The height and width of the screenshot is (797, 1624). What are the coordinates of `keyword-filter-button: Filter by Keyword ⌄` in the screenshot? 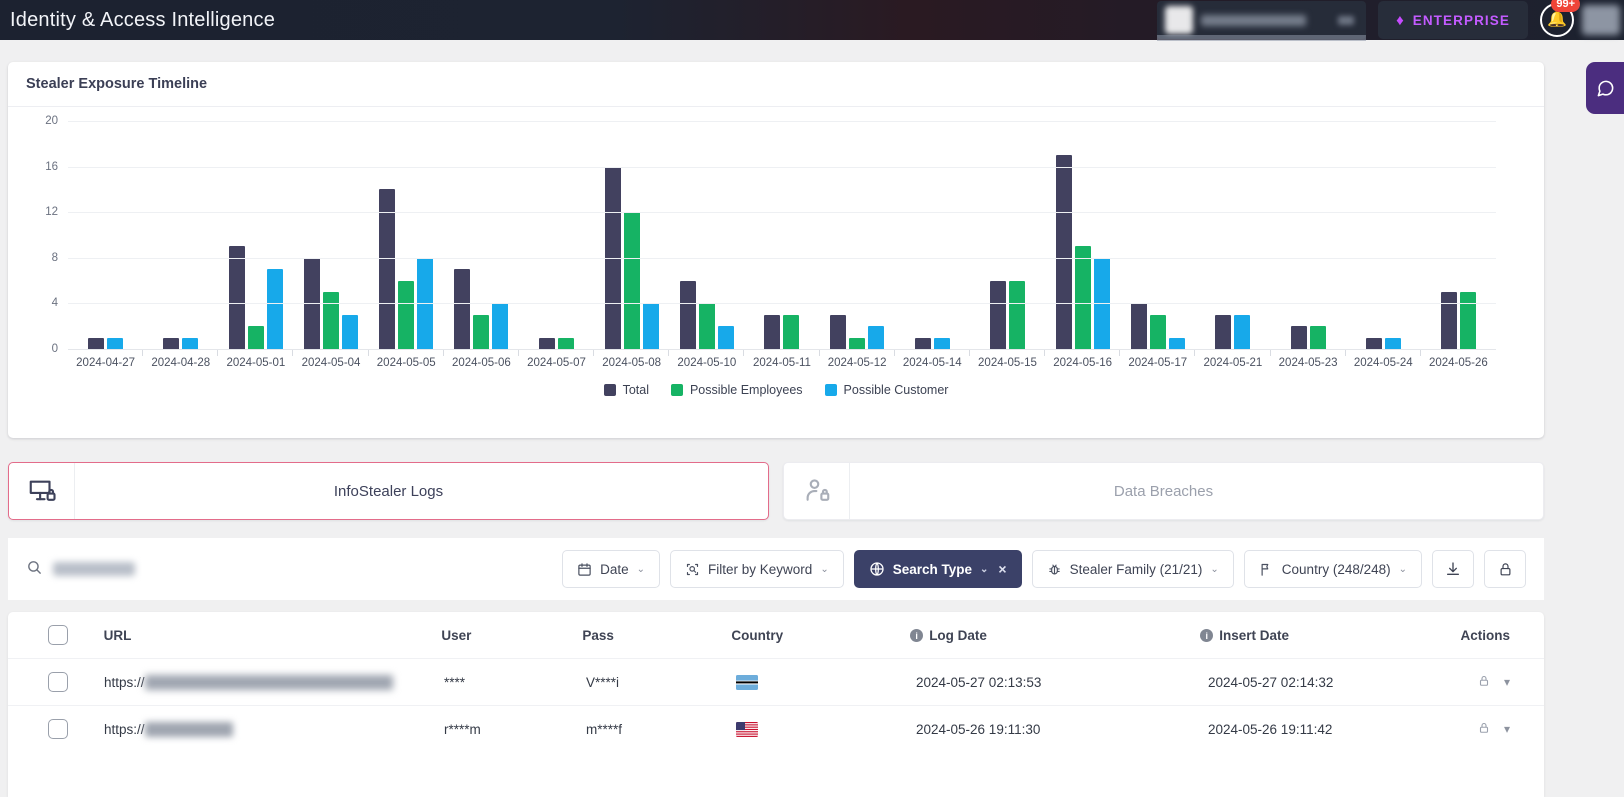 It's located at (757, 569).